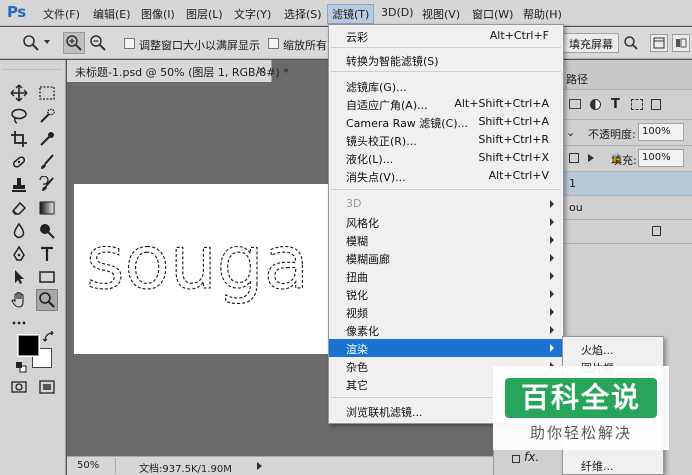  Describe the element at coordinates (446, 104) in the screenshot. I see `menu-item-adaptive-wide-angle: 自适应广角(A)... Alt+Shift+Ctrl+A` at that location.